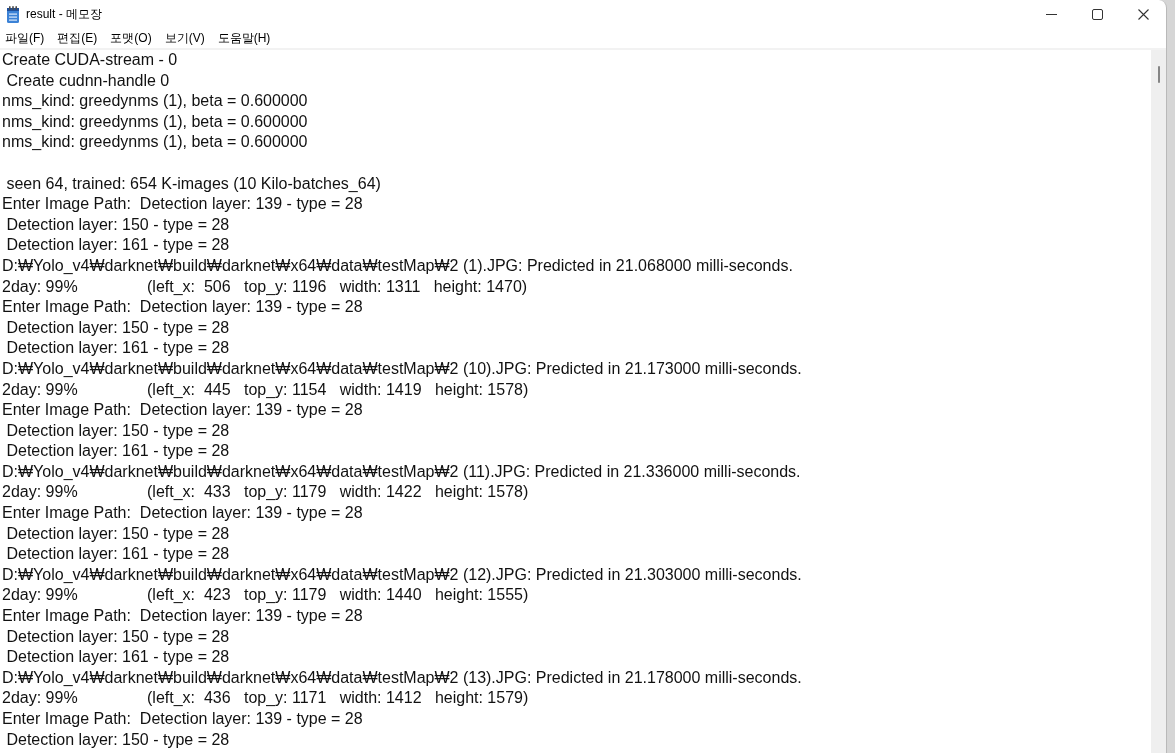 This screenshot has height=753, width=1175. Describe the element at coordinates (1158, 74) in the screenshot. I see `scrollbar-thumb` at that location.